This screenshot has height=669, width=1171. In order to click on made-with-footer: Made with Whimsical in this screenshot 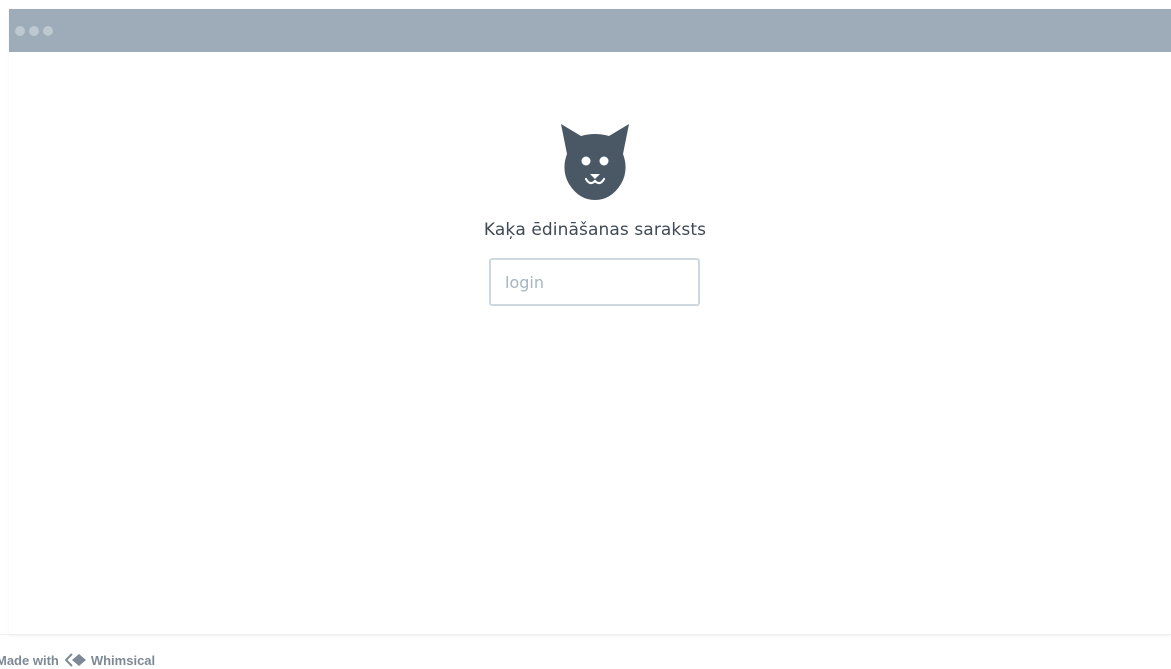, I will do `click(77, 660)`.